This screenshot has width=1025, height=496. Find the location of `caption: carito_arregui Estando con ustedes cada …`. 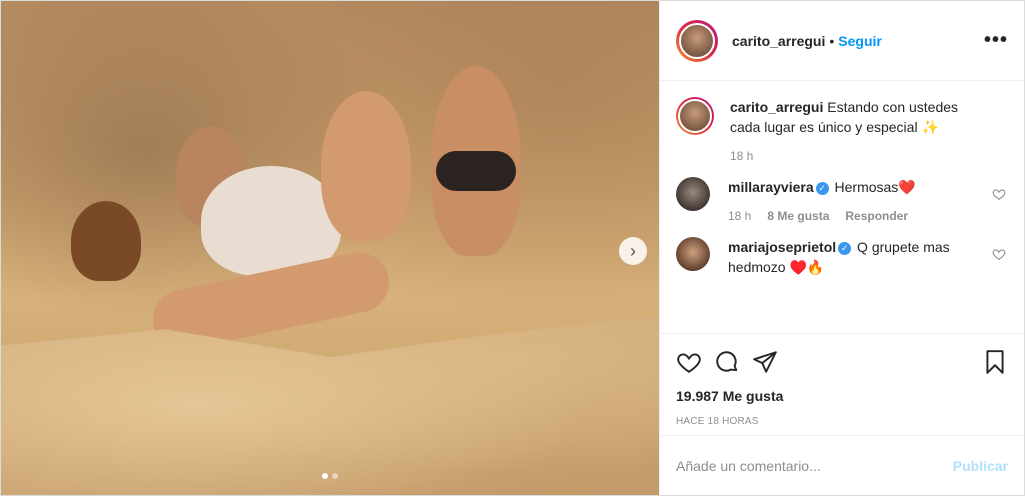

caption: carito_arregui Estando con ustedes cada … is located at coordinates (842, 130).